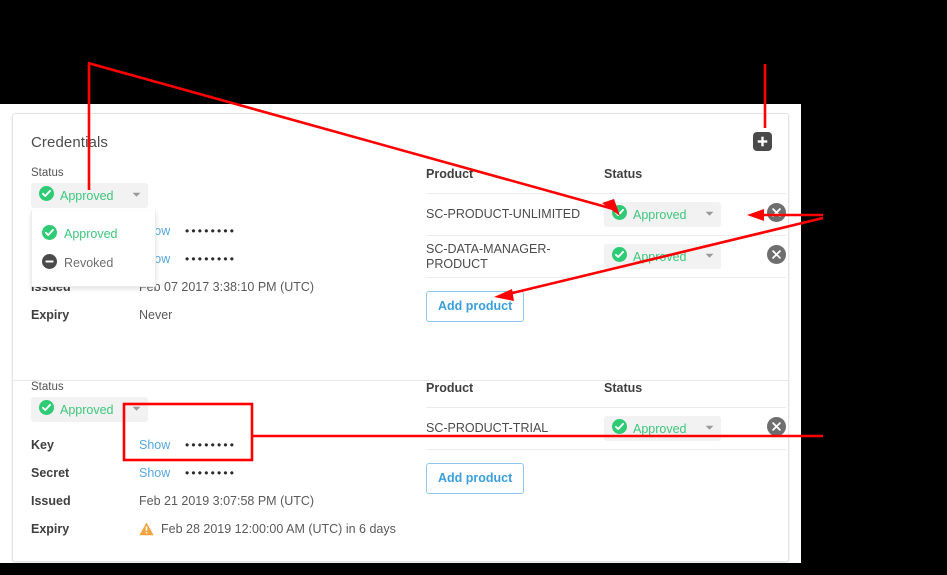 The image size is (947, 575). Describe the element at coordinates (156, 315) in the screenshot. I see `expiry-value: Never` at that location.